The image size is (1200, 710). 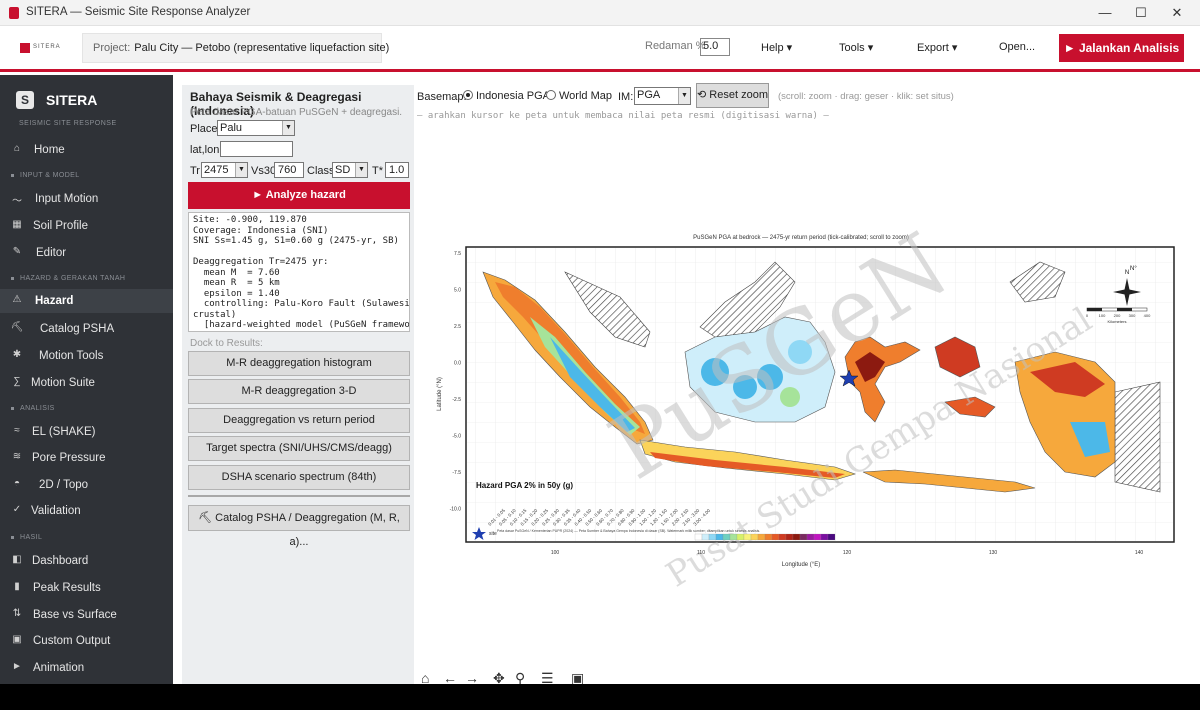 What do you see at coordinates (299, 363) in the screenshot?
I see `mr-histogram-button: M-R deaggregation histogram` at bounding box center [299, 363].